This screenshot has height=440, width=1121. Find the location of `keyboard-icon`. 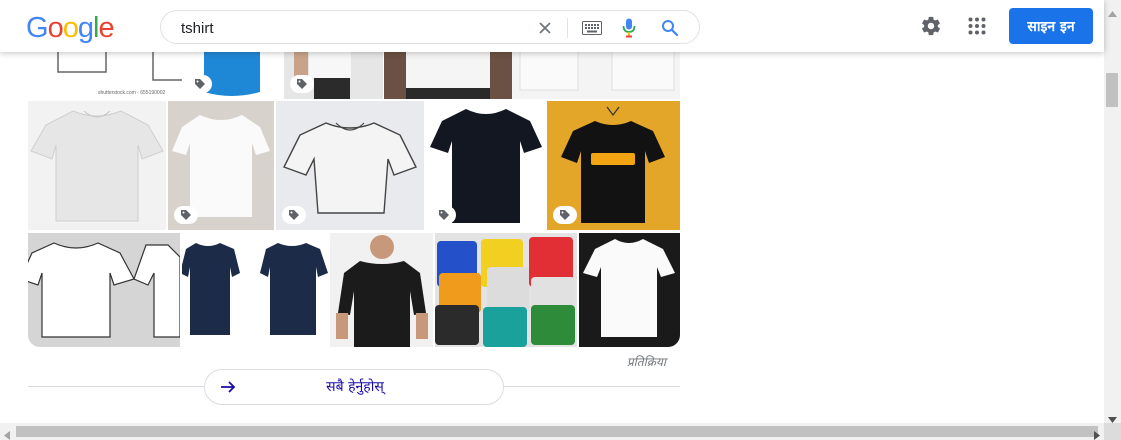

keyboard-icon is located at coordinates (592, 28).